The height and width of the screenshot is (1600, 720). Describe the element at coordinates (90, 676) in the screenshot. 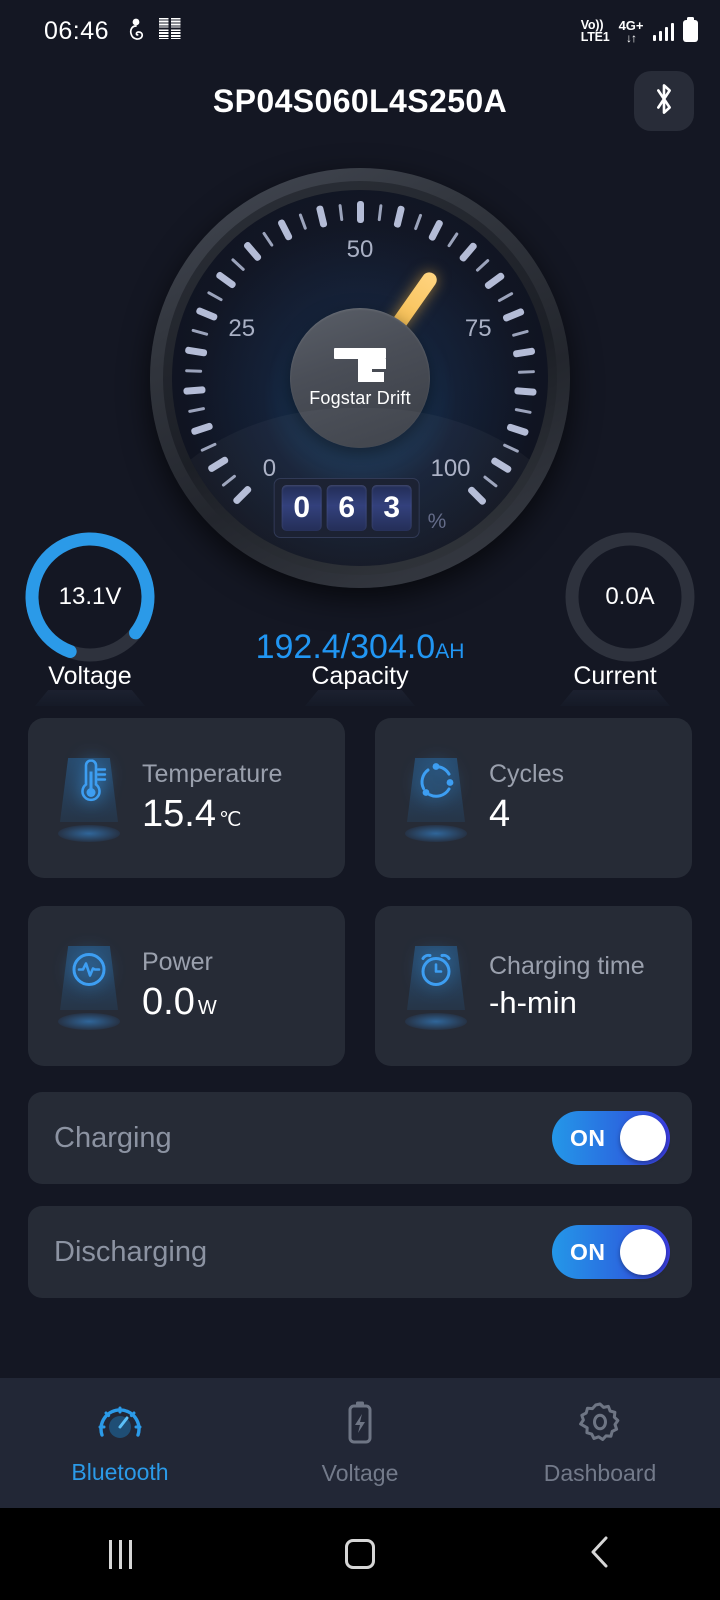

I see `voltage-label: Voltage` at that location.